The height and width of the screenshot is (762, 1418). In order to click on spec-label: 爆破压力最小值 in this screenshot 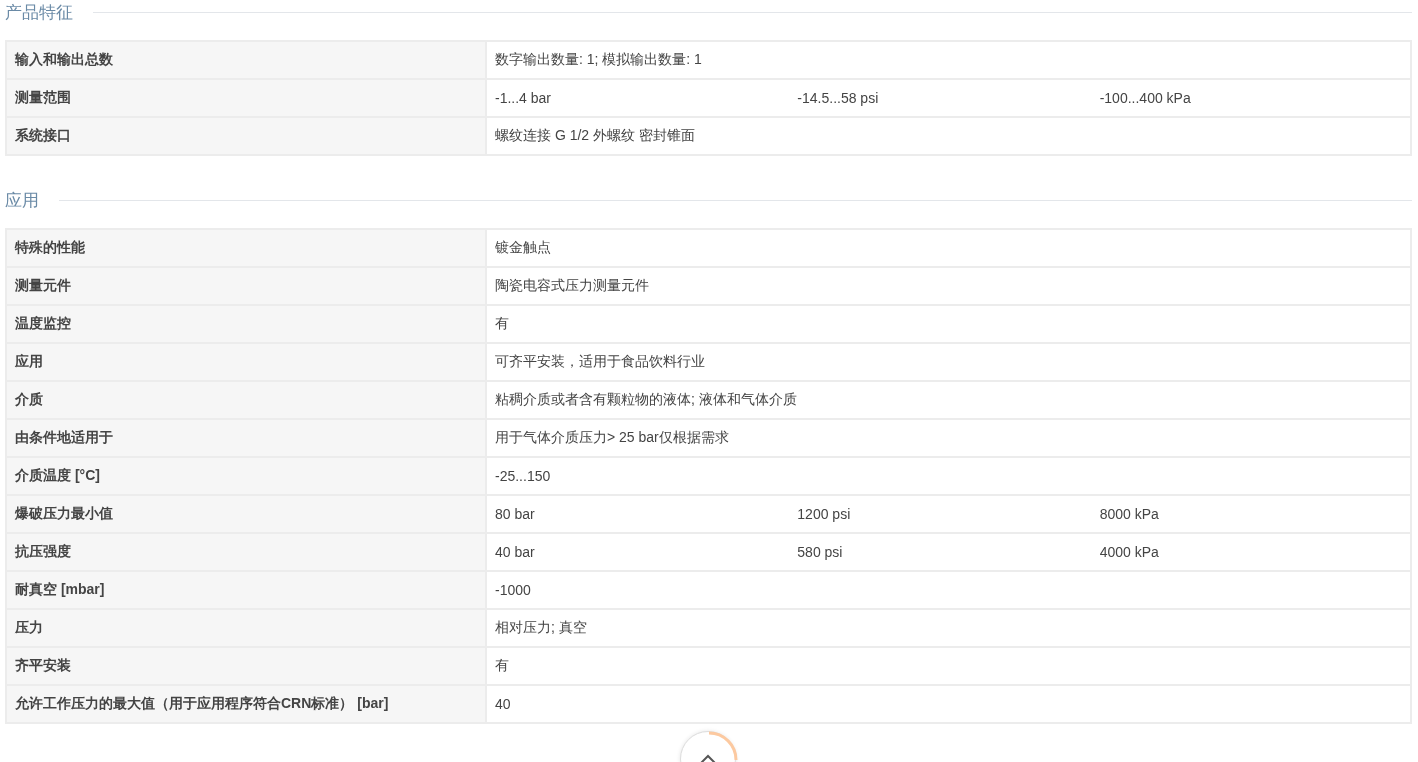, I will do `click(246, 514)`.